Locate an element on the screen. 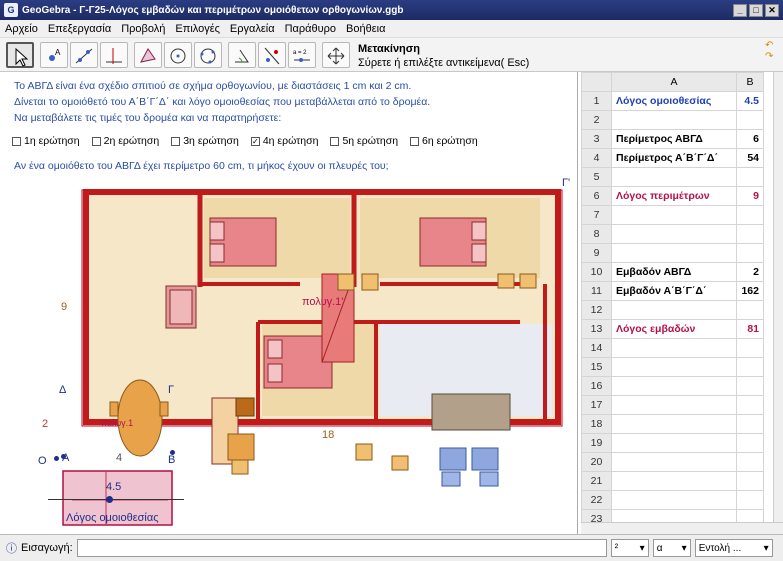 The image size is (783, 561). undo-icon: ↶ ↷ is located at coordinates (771, 52).